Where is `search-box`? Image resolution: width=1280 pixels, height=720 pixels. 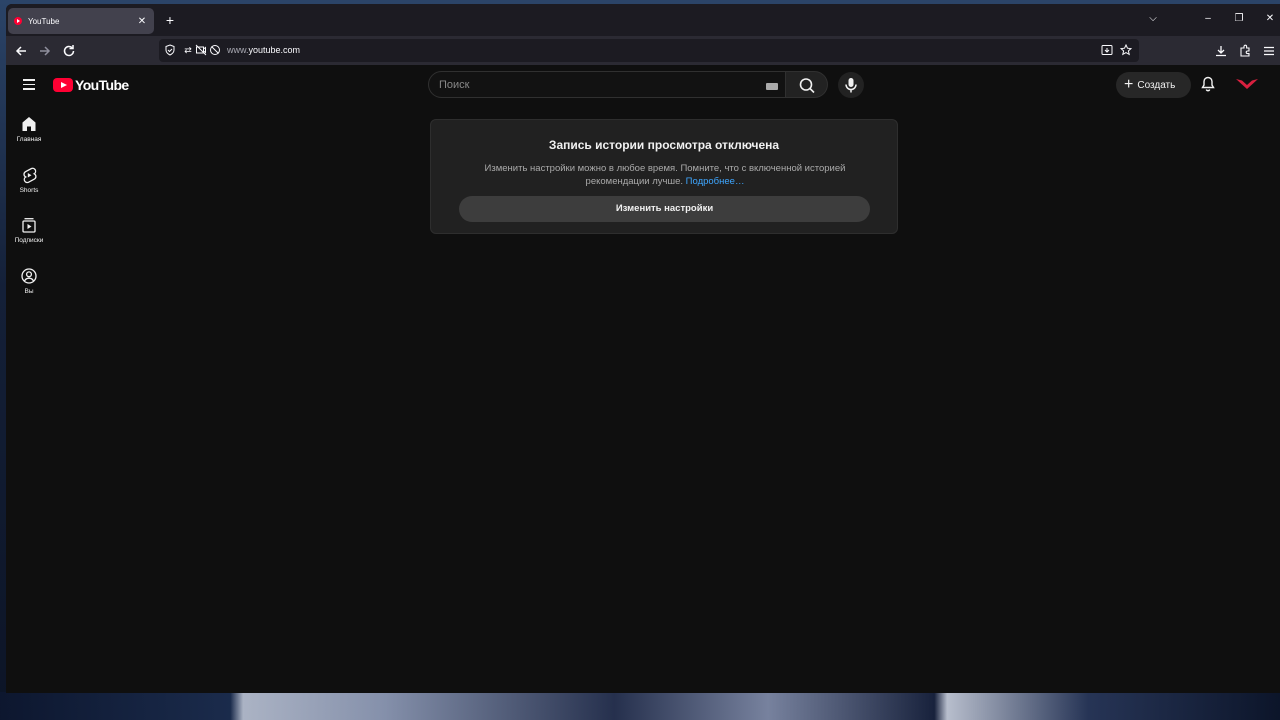 search-box is located at coordinates (607, 84).